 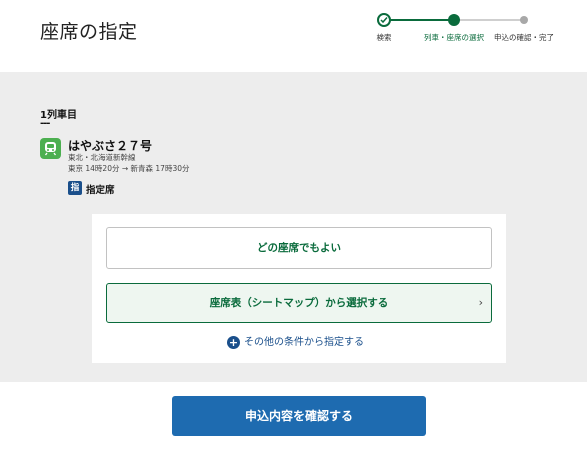 What do you see at coordinates (50, 148) in the screenshot?
I see `train-icon` at bounding box center [50, 148].